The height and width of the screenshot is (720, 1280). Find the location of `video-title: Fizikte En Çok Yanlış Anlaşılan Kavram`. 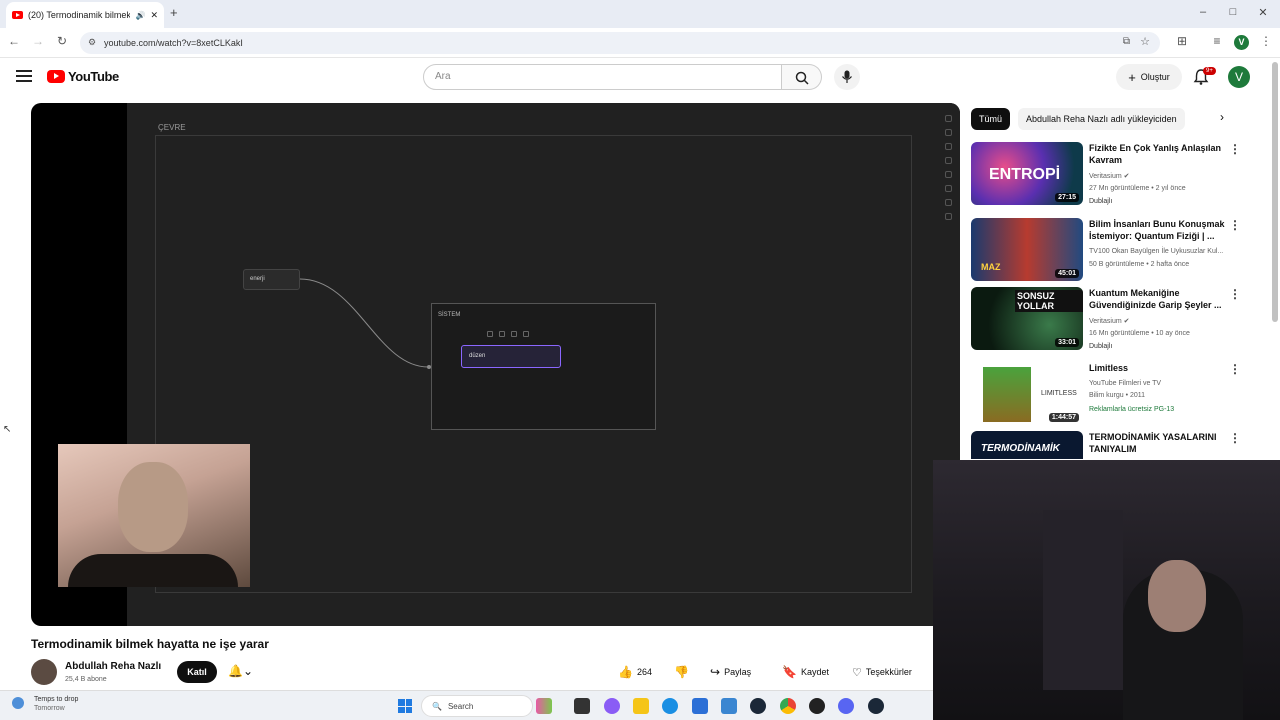

video-title: Fizikte En Çok Yanlış Anlaşılan Kavram is located at coordinates (1159, 154).